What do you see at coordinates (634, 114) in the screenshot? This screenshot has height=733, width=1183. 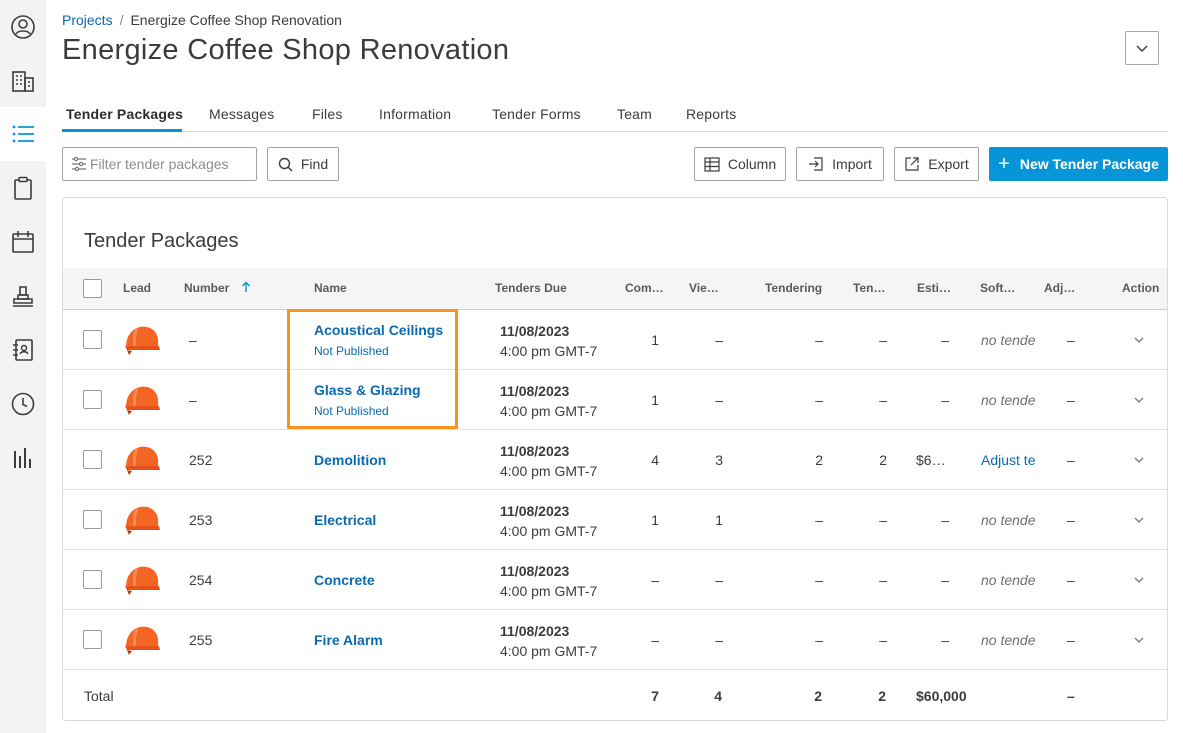 I see `tab-team: Team` at bounding box center [634, 114].